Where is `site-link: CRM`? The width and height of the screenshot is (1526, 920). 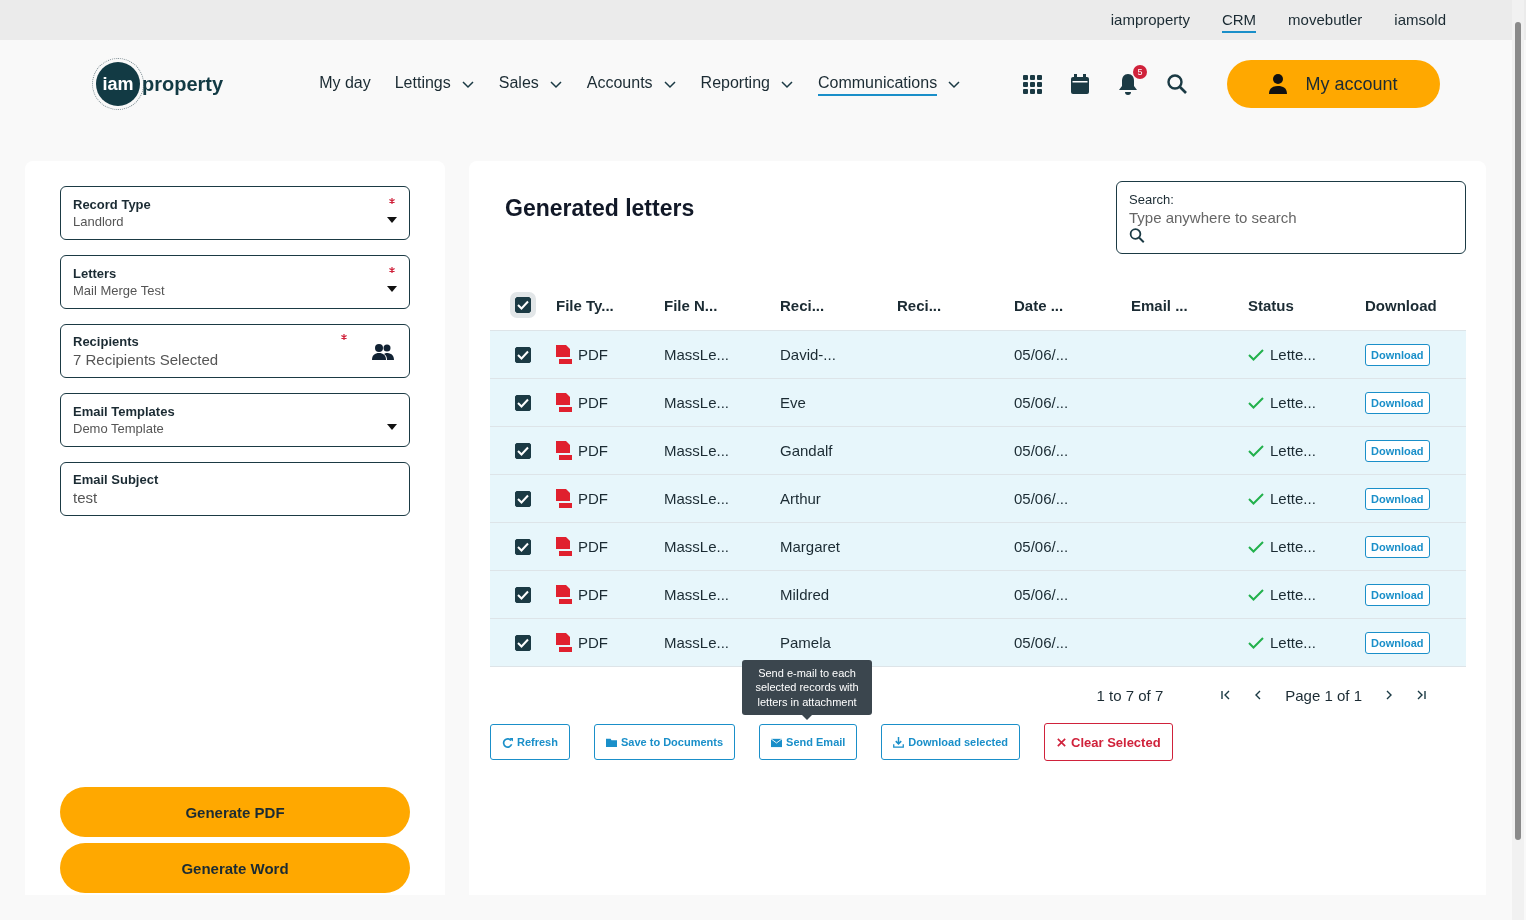
site-link: CRM is located at coordinates (1239, 20).